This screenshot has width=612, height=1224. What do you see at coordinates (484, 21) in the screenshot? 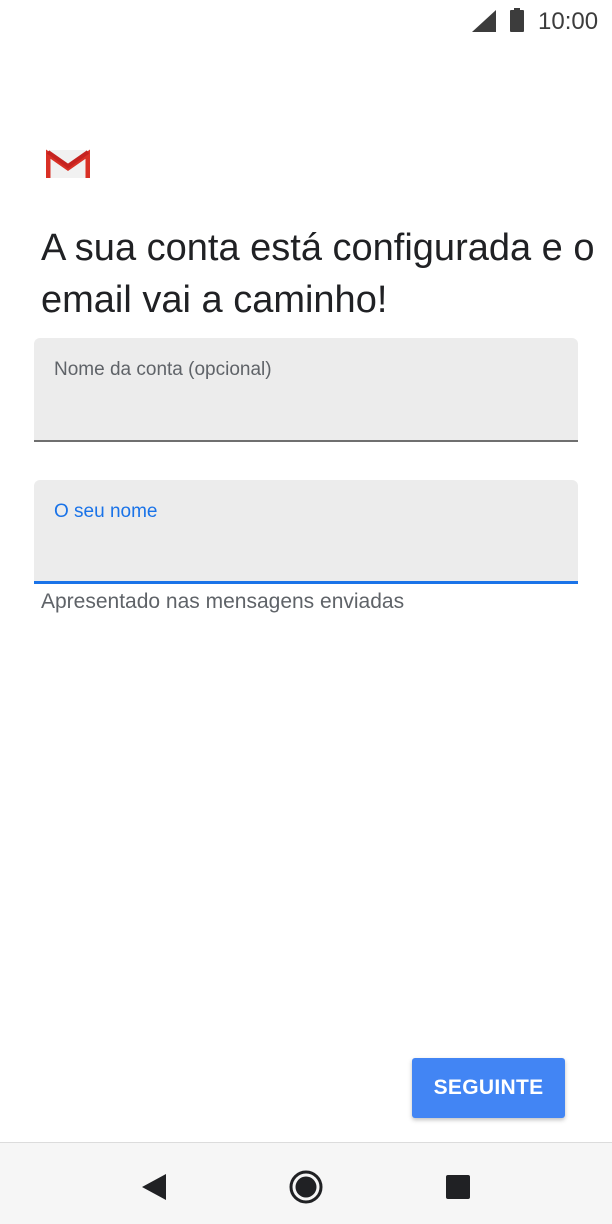
I see `signal-icon` at bounding box center [484, 21].